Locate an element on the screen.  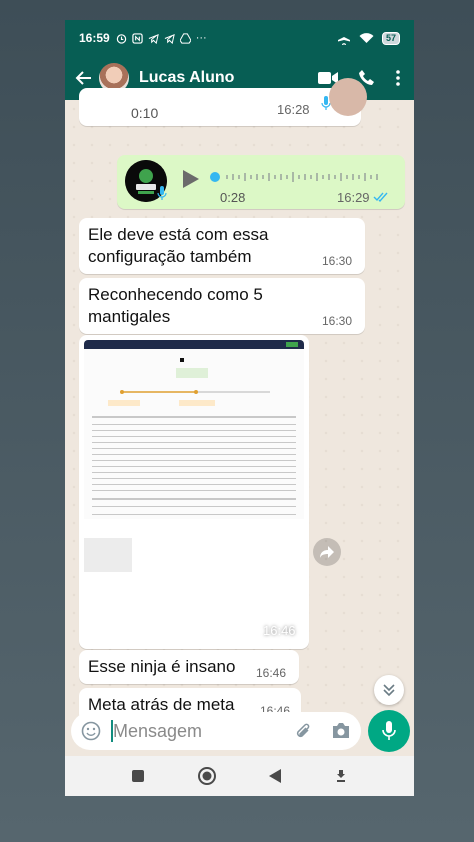
read-receipt-icon is located at coordinates (380, 197).